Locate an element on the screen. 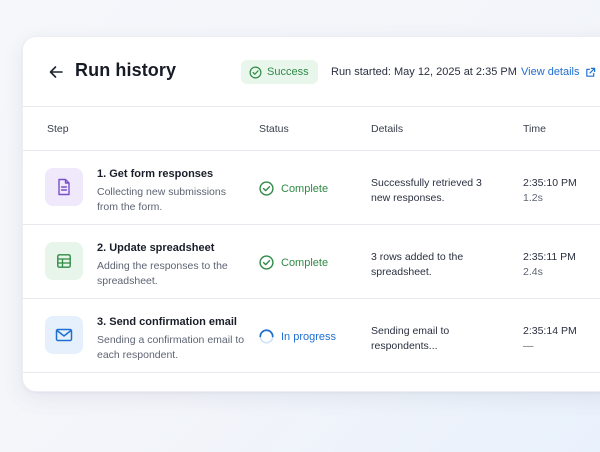 The width and height of the screenshot is (600, 452). status-badge: Success is located at coordinates (279, 72).